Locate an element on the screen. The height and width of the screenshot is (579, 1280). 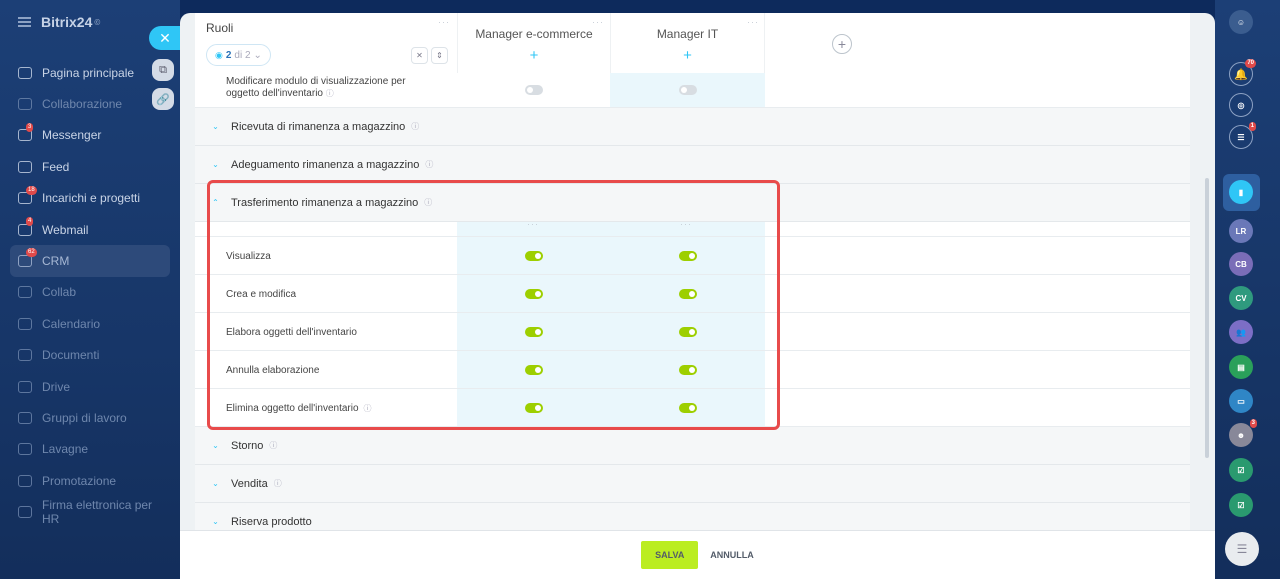
section-label: Ricevuta di rimanenza a magazzino is located at coordinates (318, 126).